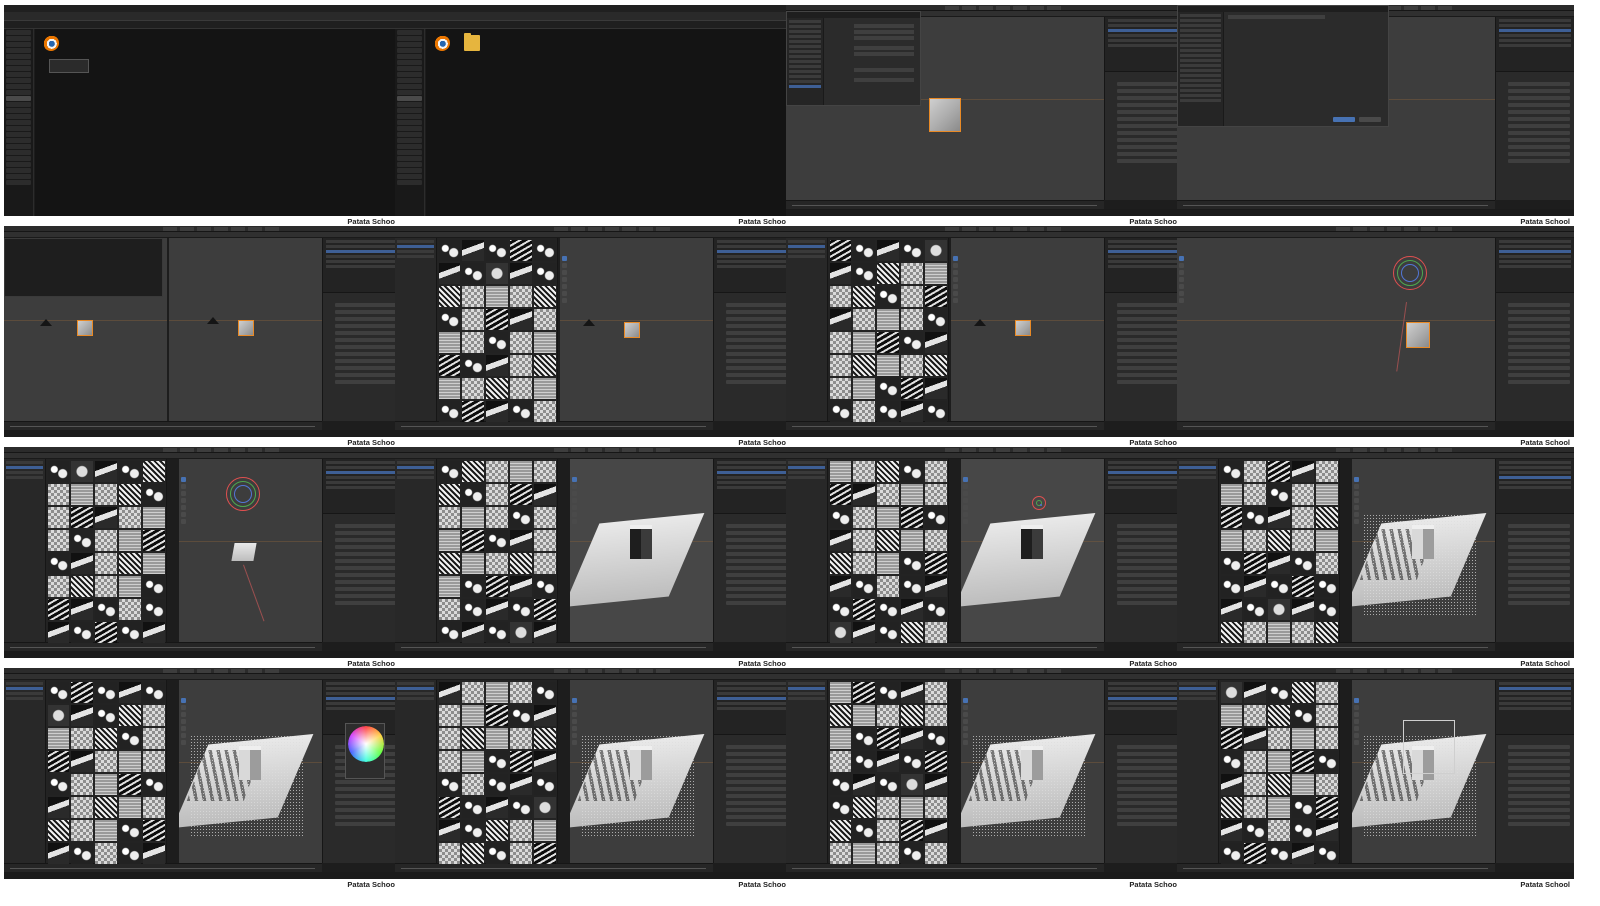 Image resolution: width=1600 pixels, height=906 pixels. Describe the element at coordinates (888, 552) in the screenshot. I see `texture-thumbnails` at that location.